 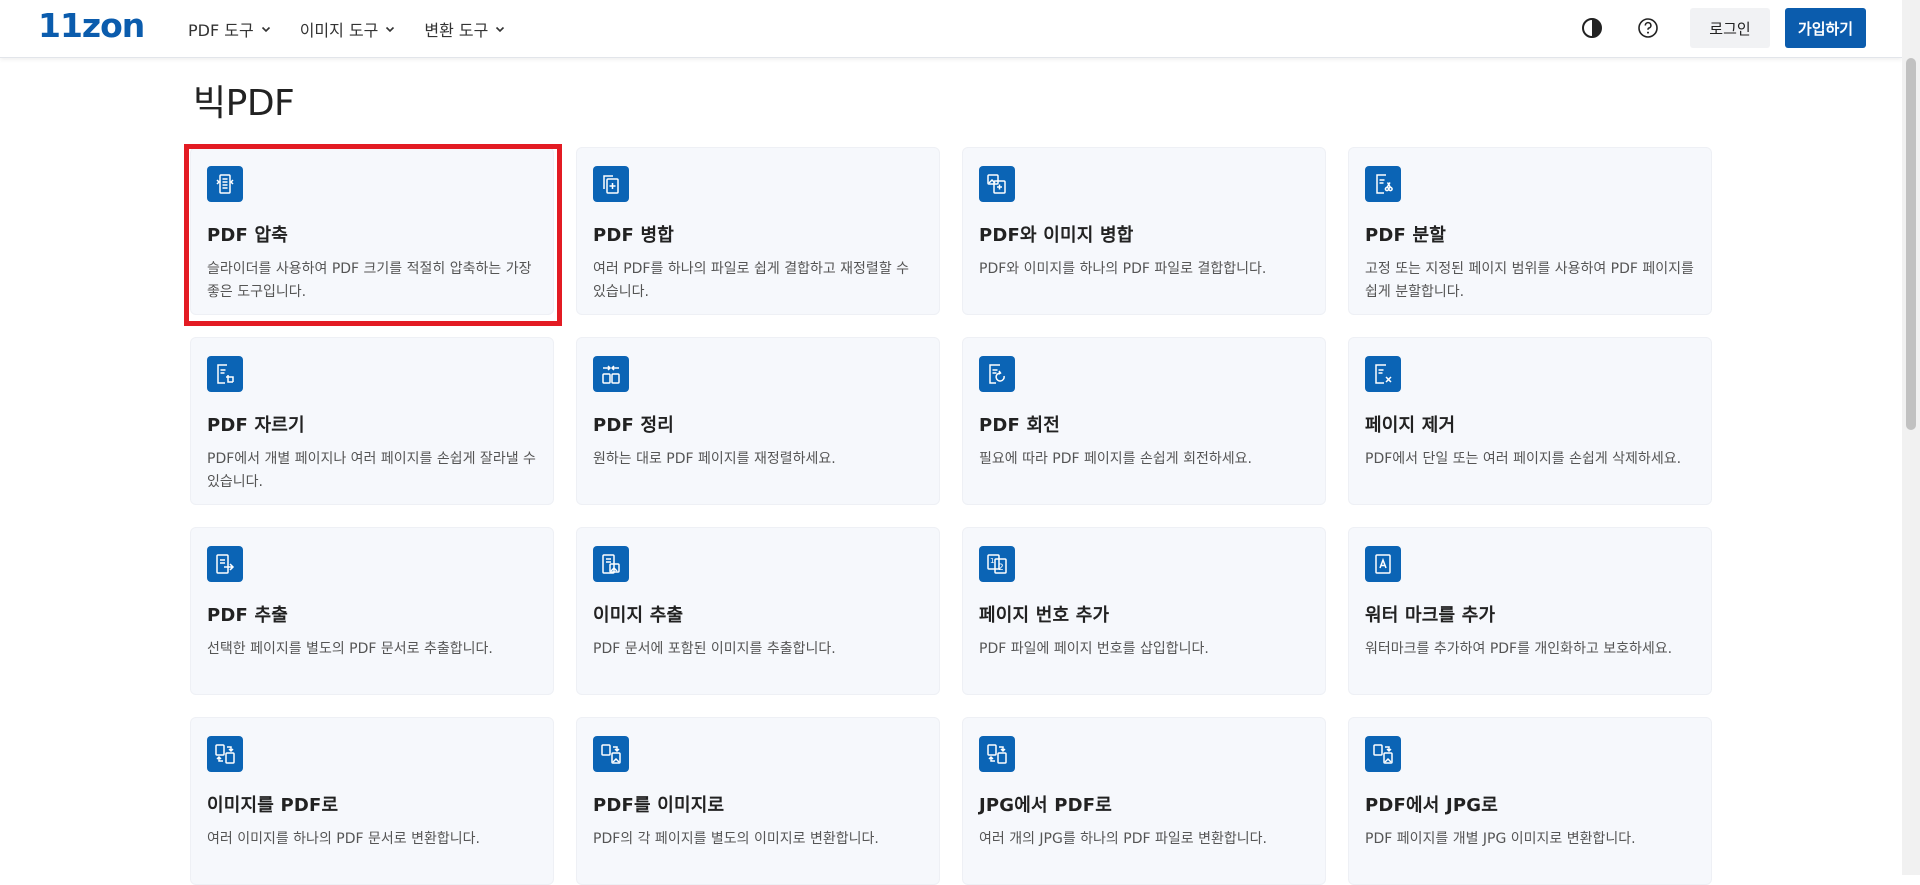 I want to click on header-actions: 로그인 가입하기, so click(x=1722, y=28).